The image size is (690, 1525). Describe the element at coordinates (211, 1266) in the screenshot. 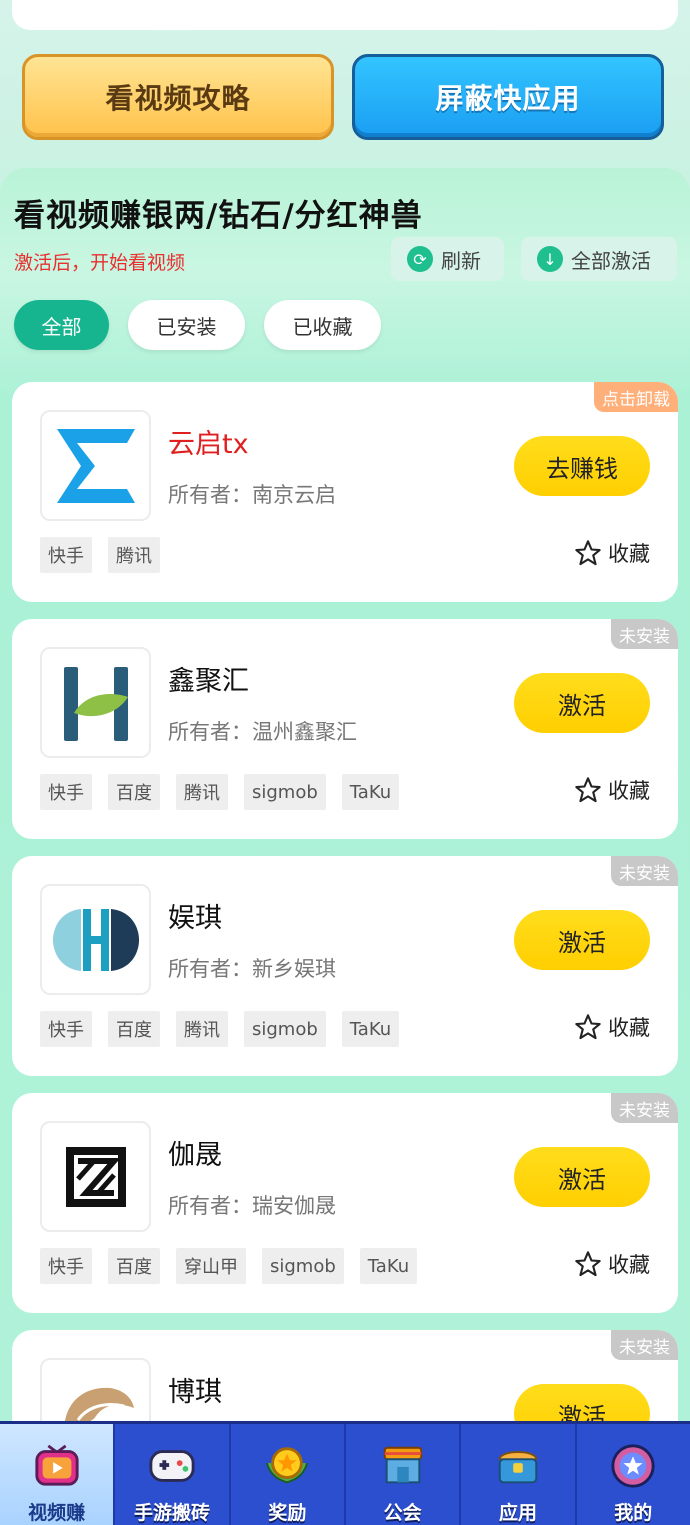

I see `sdk-tag: 穿山甲` at that location.